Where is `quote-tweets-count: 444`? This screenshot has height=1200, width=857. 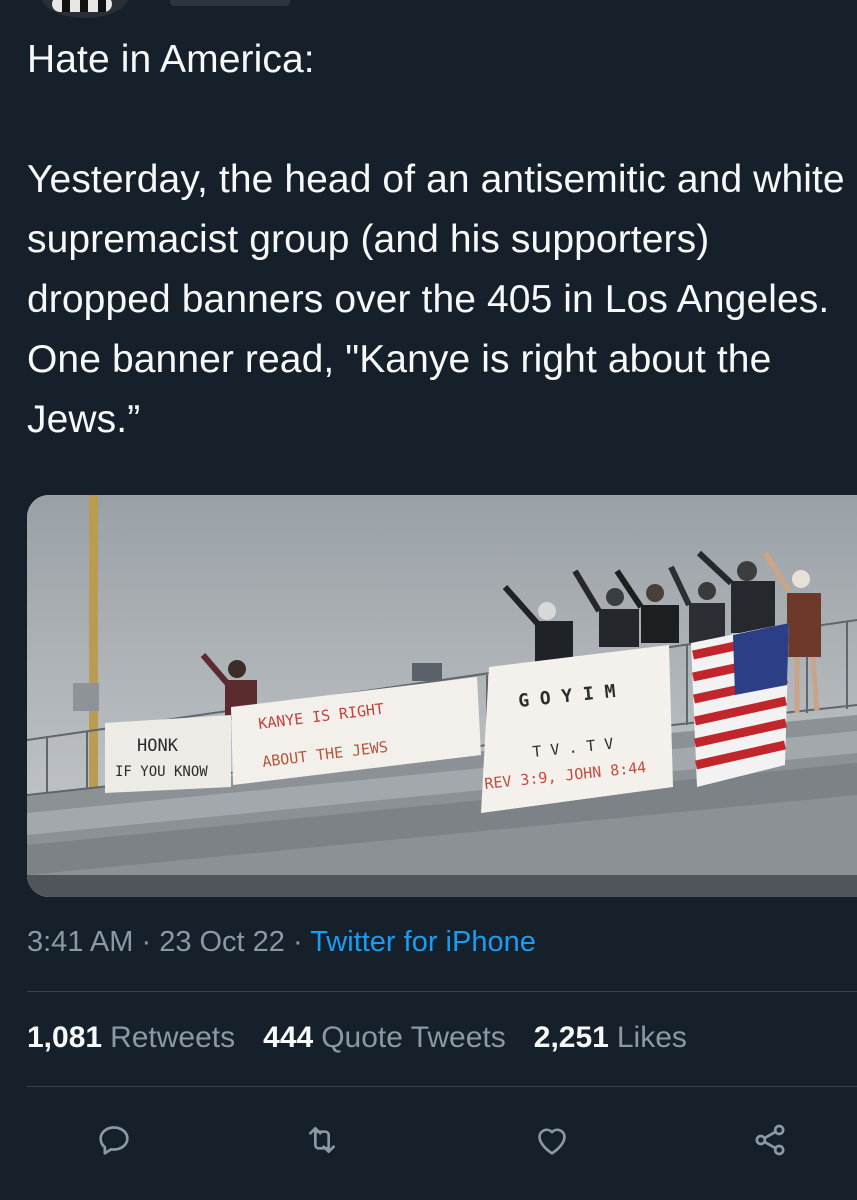 quote-tweets-count: 444 is located at coordinates (288, 1037).